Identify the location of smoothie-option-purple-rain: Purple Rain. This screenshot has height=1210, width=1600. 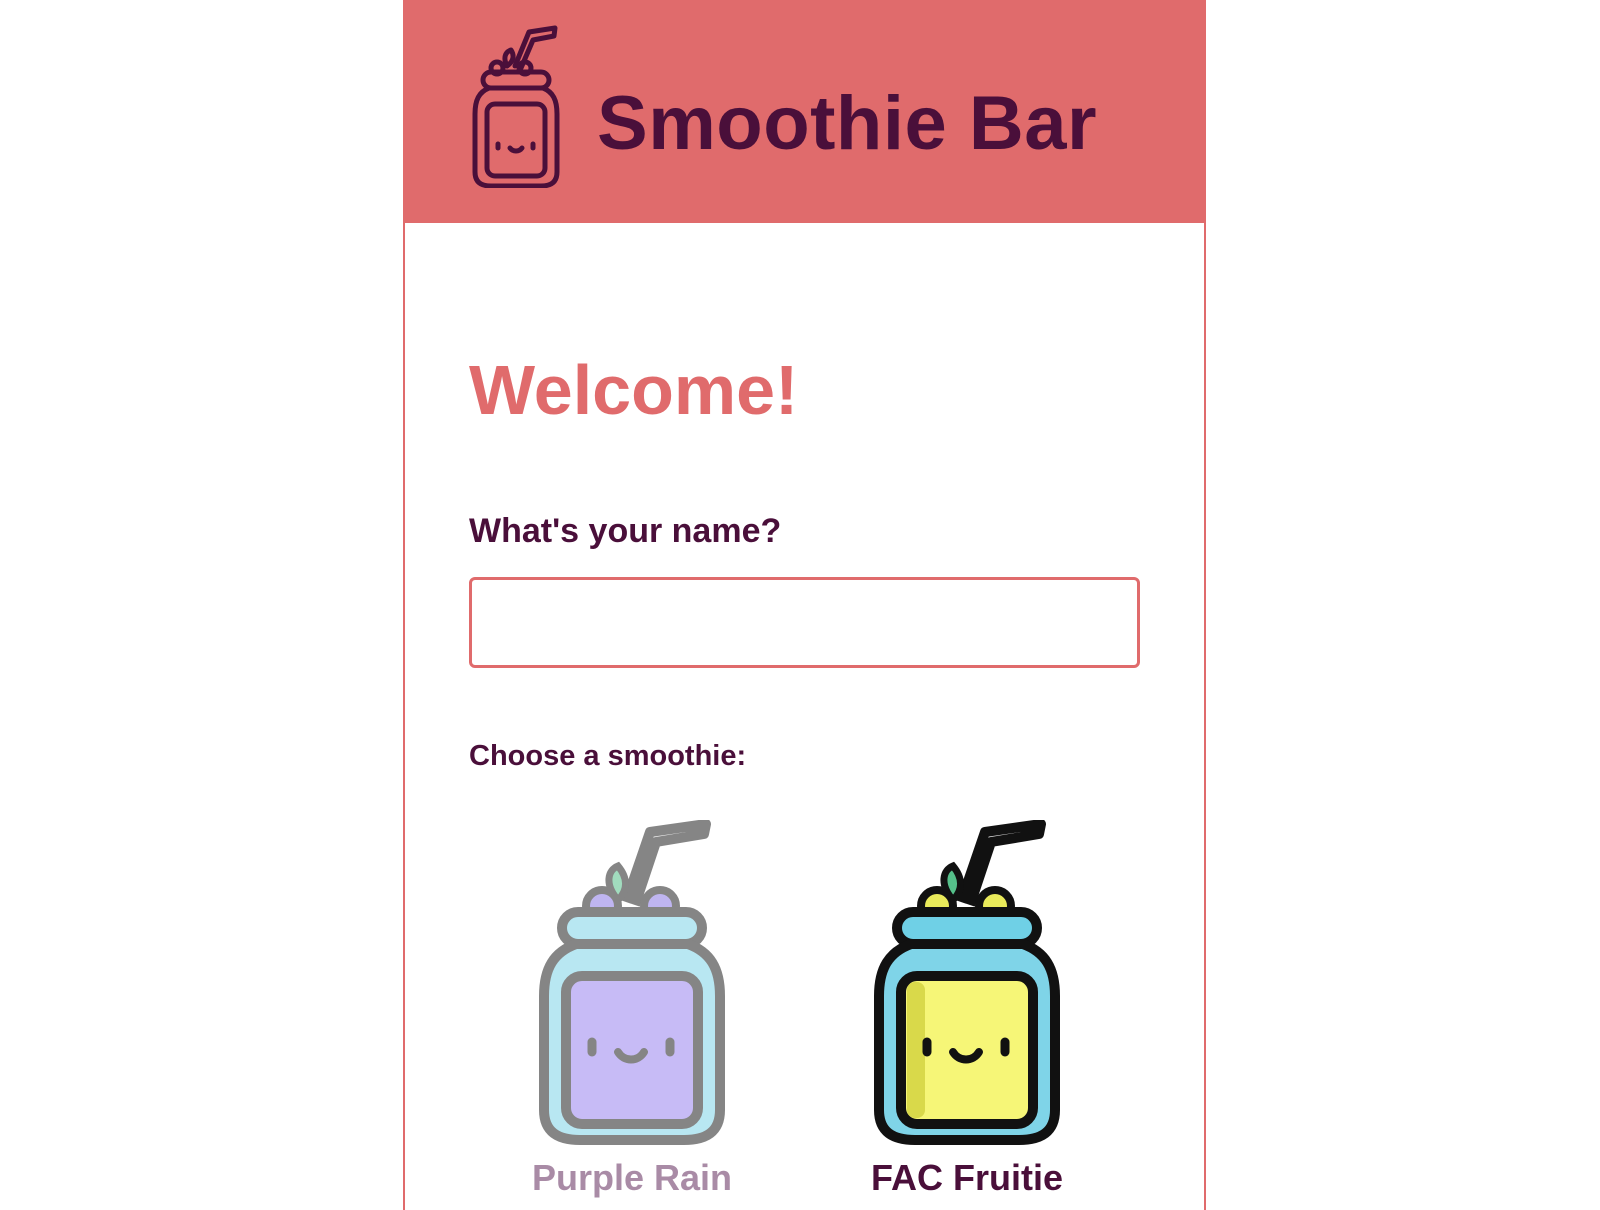
(632, 1015).